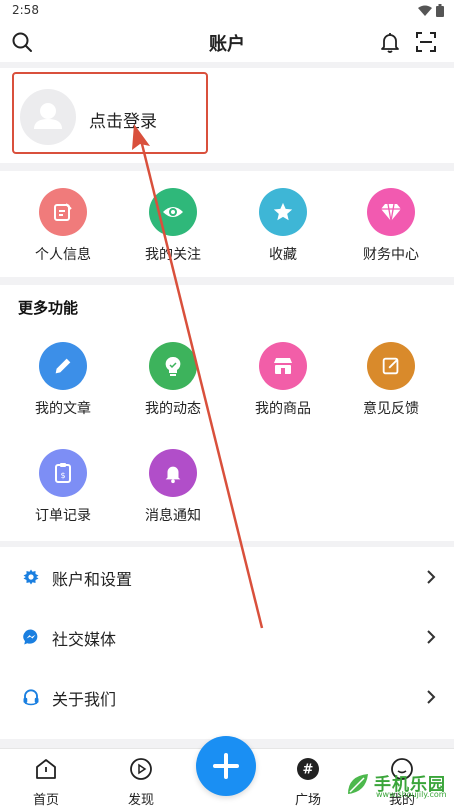 The height and width of the screenshot is (808, 454). I want to click on more-item-orders: $ 订单记录, so click(63, 487).